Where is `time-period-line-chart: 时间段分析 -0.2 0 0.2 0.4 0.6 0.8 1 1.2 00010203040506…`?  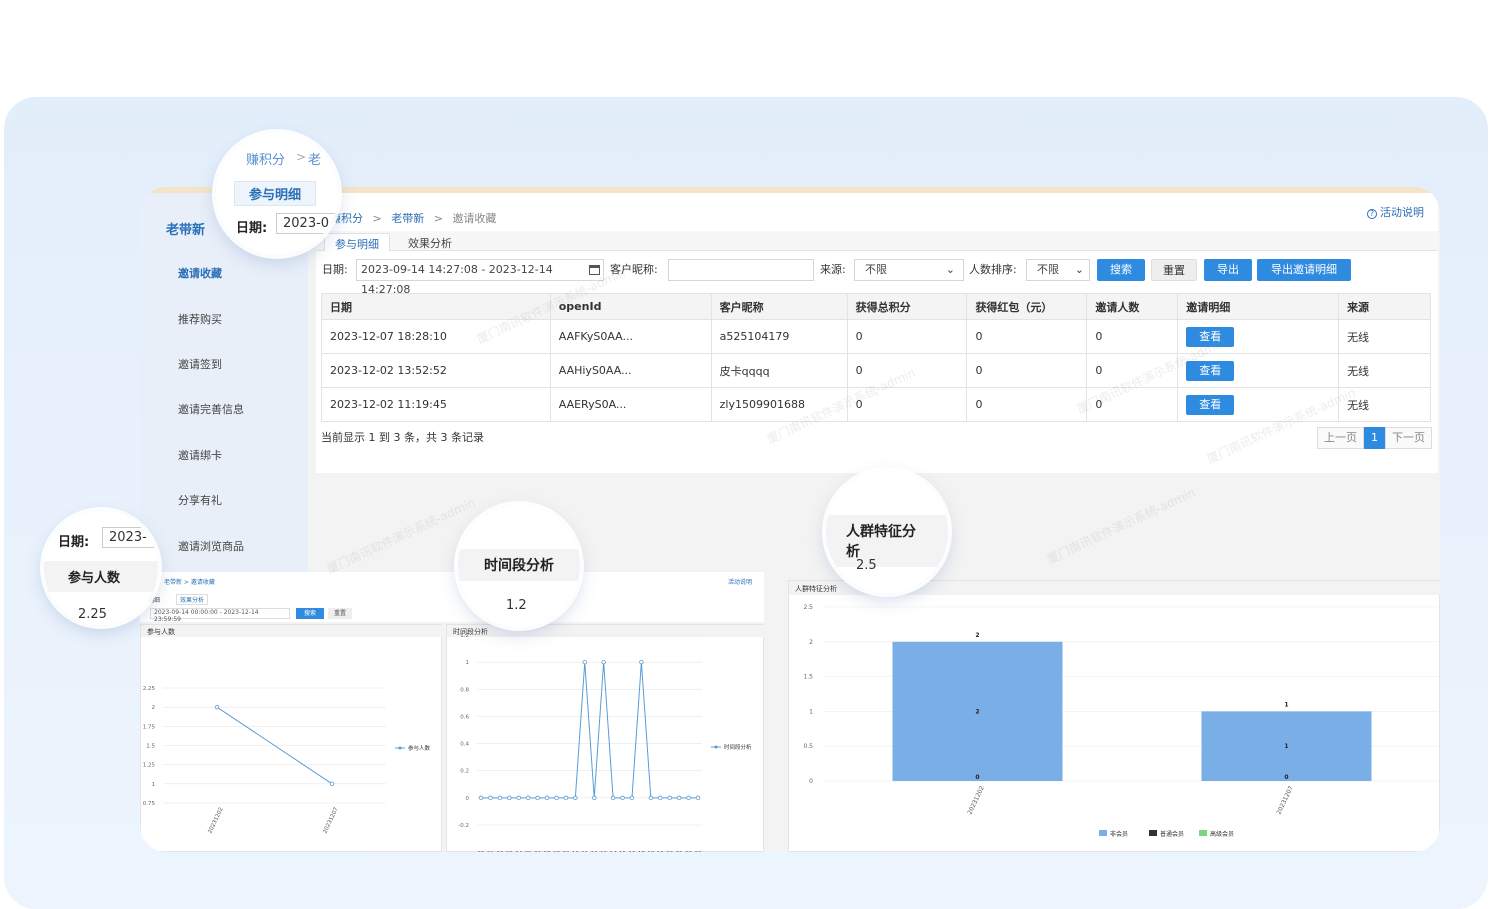 time-period-line-chart: 时间段分析 -0.2 0 0.2 0.4 0.6 0.8 1 1.2 00010203040506… is located at coordinates (606, 738).